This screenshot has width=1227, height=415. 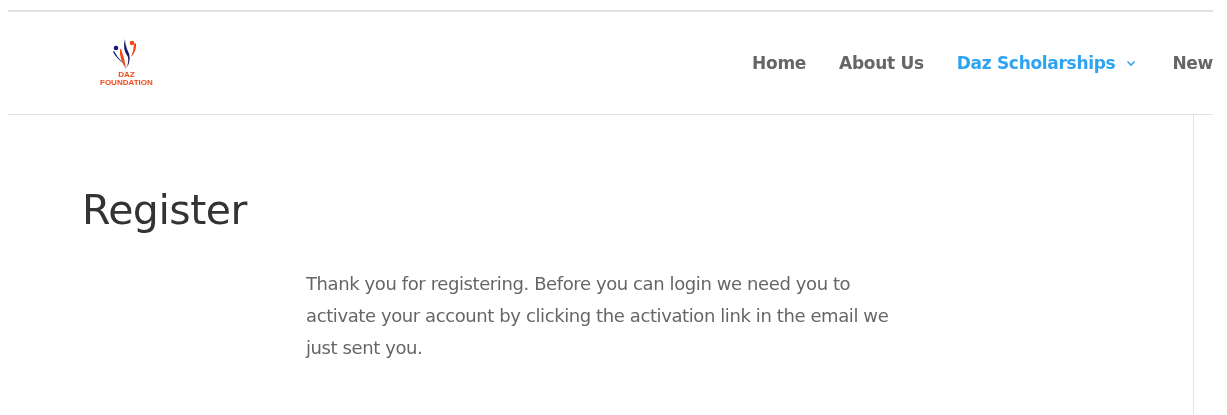 What do you see at coordinates (881, 63) in the screenshot?
I see `nav-link: About Us` at bounding box center [881, 63].